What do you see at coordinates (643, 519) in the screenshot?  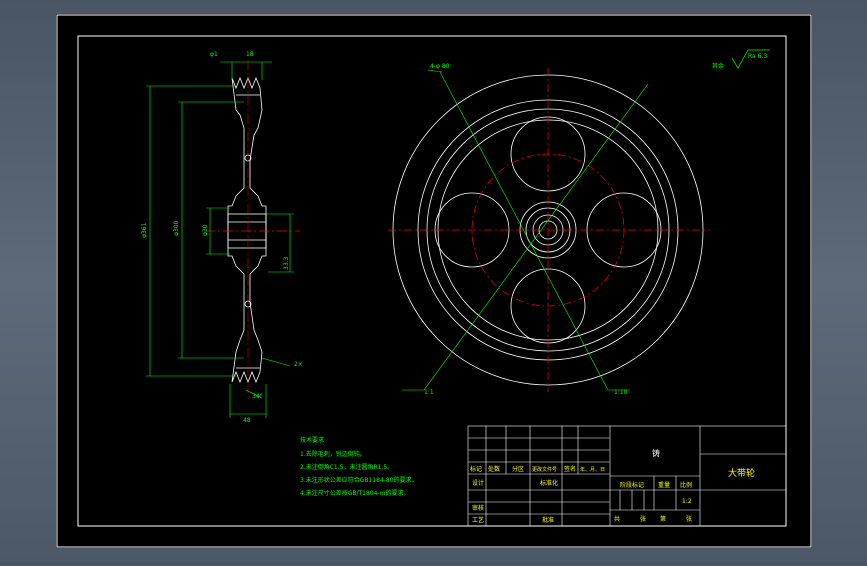 I see `tb-sheet-word: 张` at bounding box center [643, 519].